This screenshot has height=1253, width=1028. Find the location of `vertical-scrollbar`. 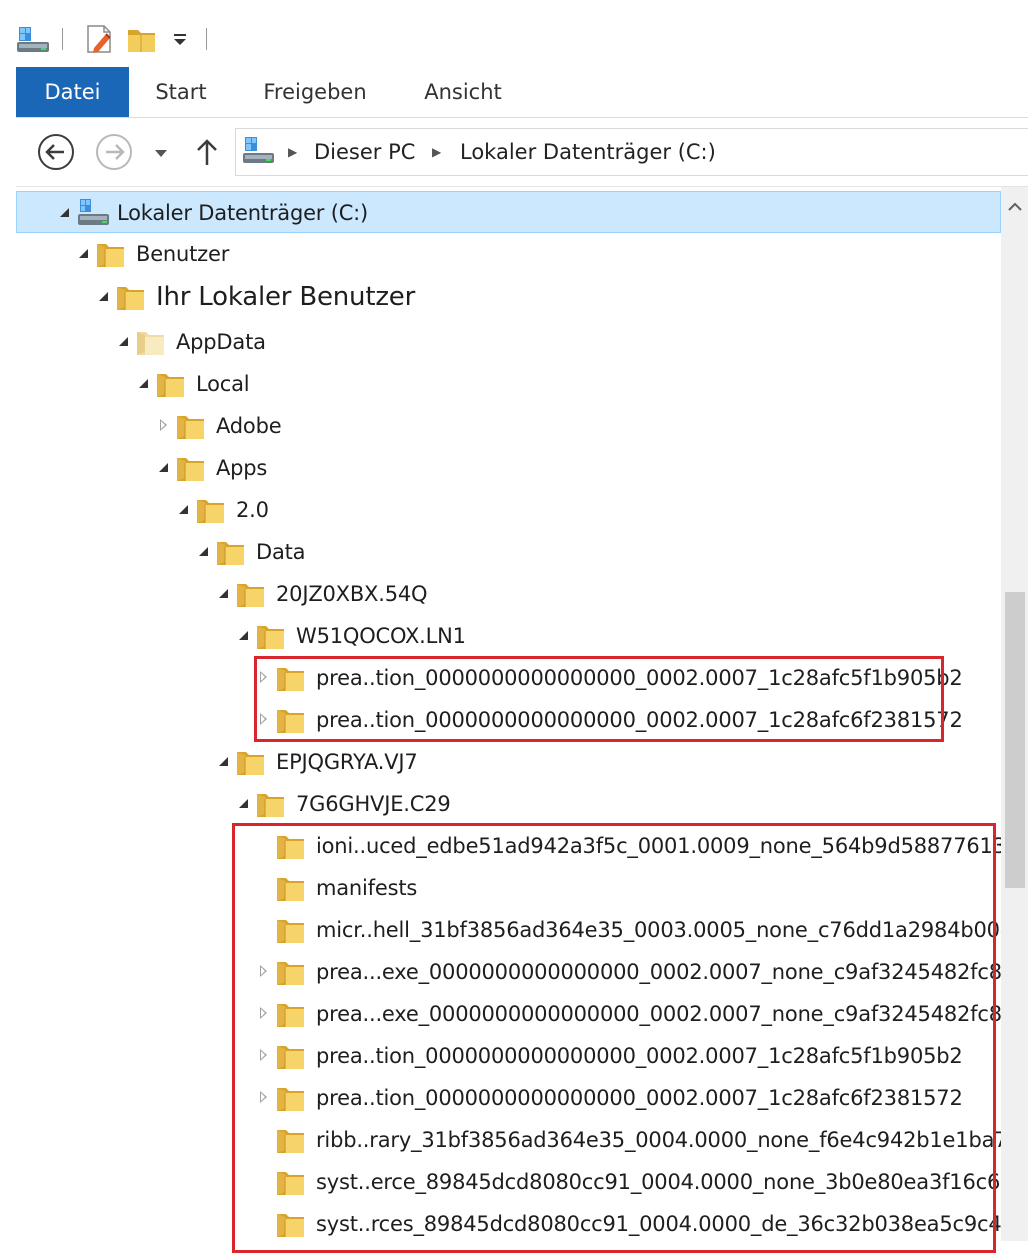

vertical-scrollbar is located at coordinates (1014, 714).